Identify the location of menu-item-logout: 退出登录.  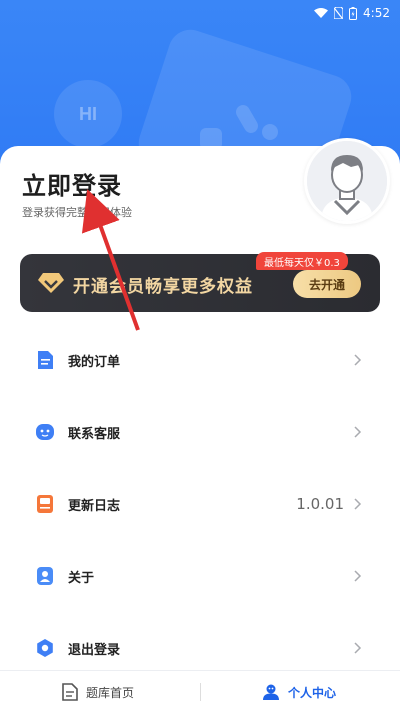
(200, 648).